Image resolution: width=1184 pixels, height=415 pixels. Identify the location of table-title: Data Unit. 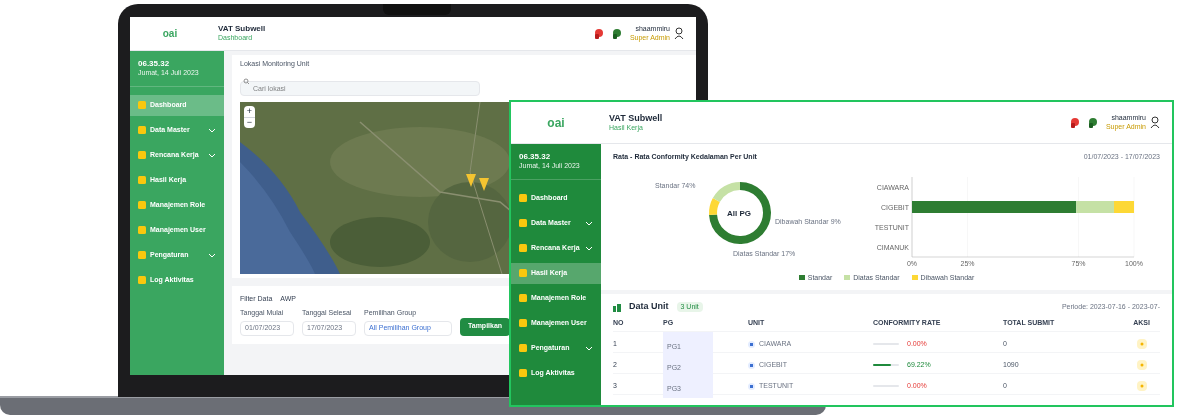
(649, 307).